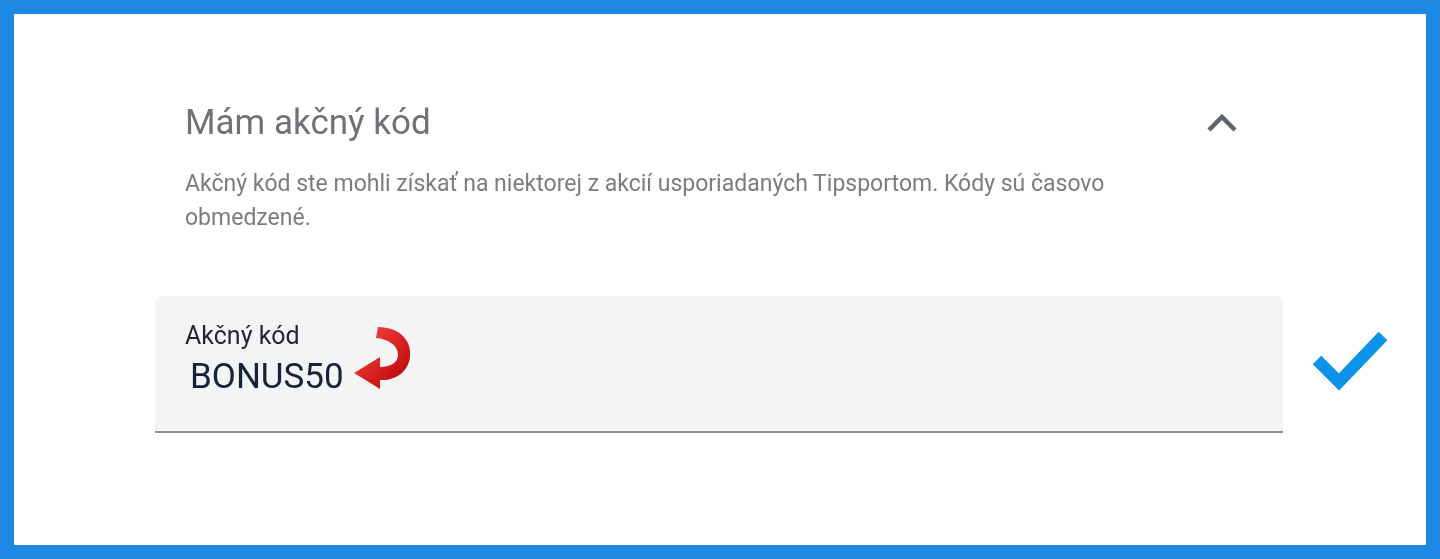  Describe the element at coordinates (267, 377) in the screenshot. I see `field-value: BONUS50` at that location.